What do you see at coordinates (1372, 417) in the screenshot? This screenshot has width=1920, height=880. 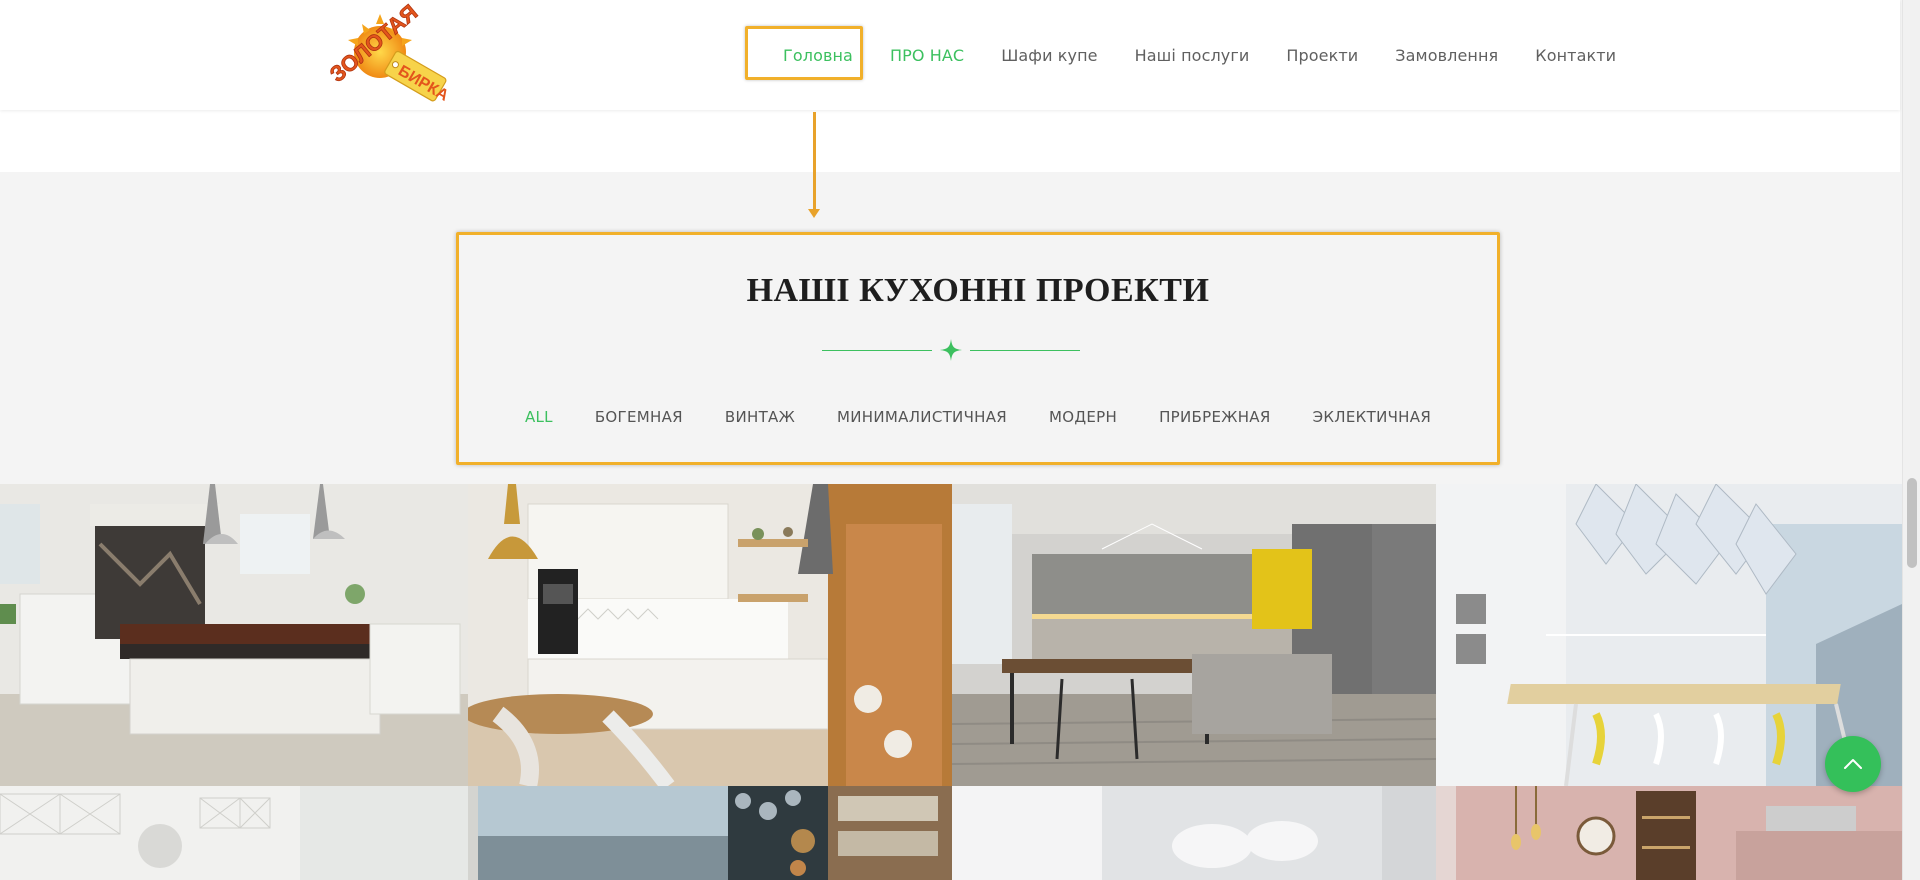 I see `filter-eclectic: ЭКЛЕКТИЧНАЯ` at bounding box center [1372, 417].